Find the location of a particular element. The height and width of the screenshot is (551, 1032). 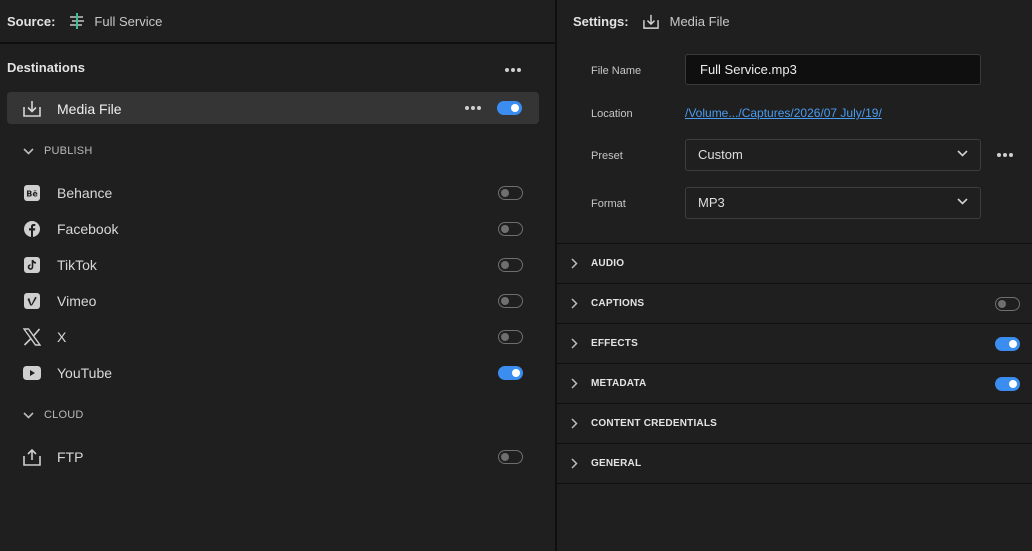

source-name: Full Service is located at coordinates (128, 21).